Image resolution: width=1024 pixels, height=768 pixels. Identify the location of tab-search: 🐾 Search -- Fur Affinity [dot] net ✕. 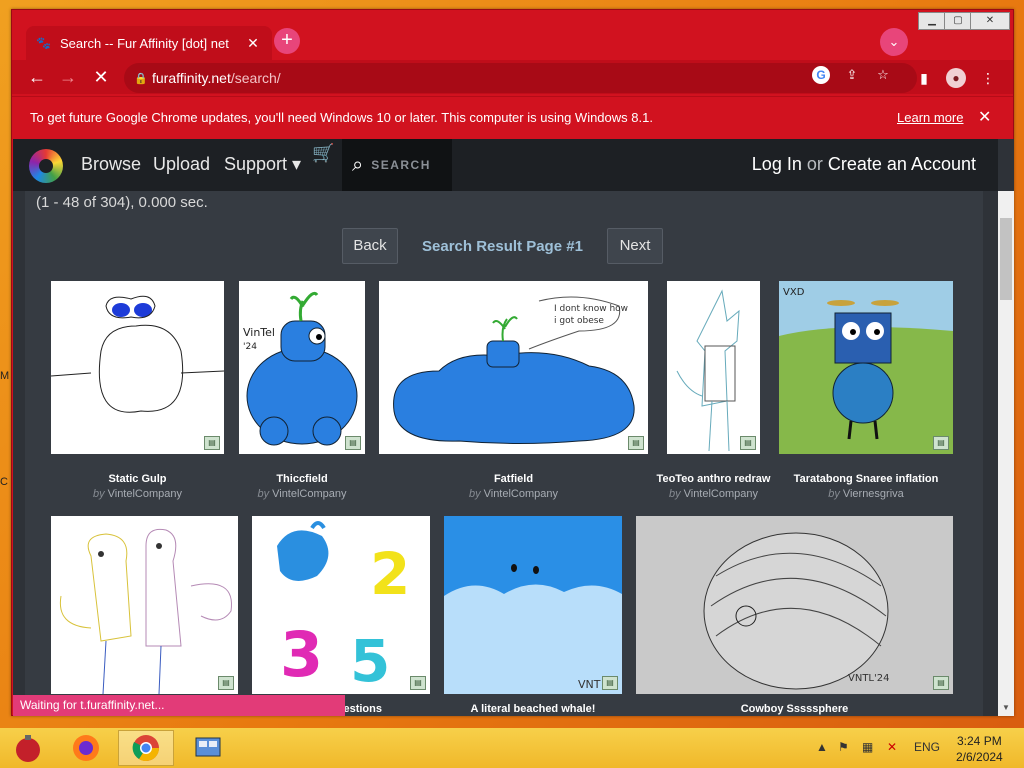
(149, 43).